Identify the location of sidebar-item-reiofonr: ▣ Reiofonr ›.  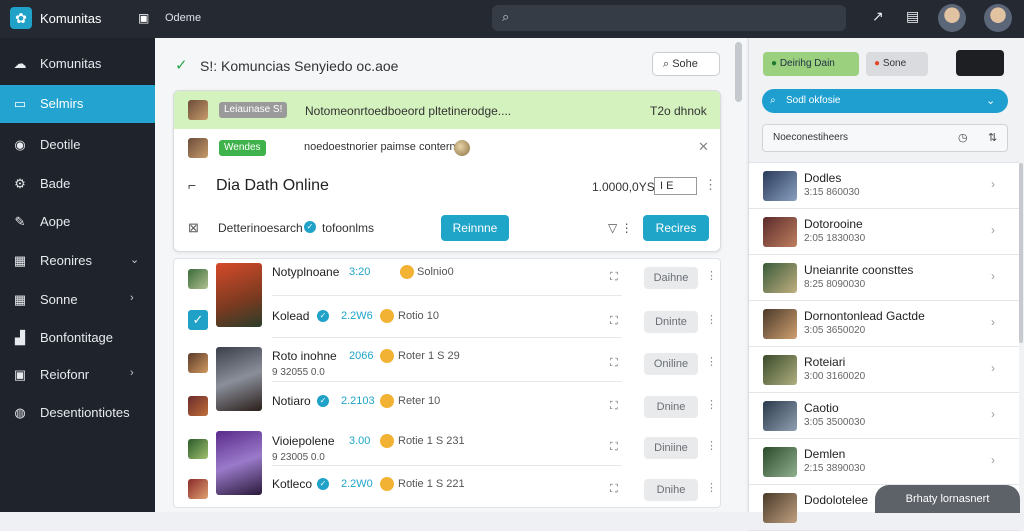
(77, 375).